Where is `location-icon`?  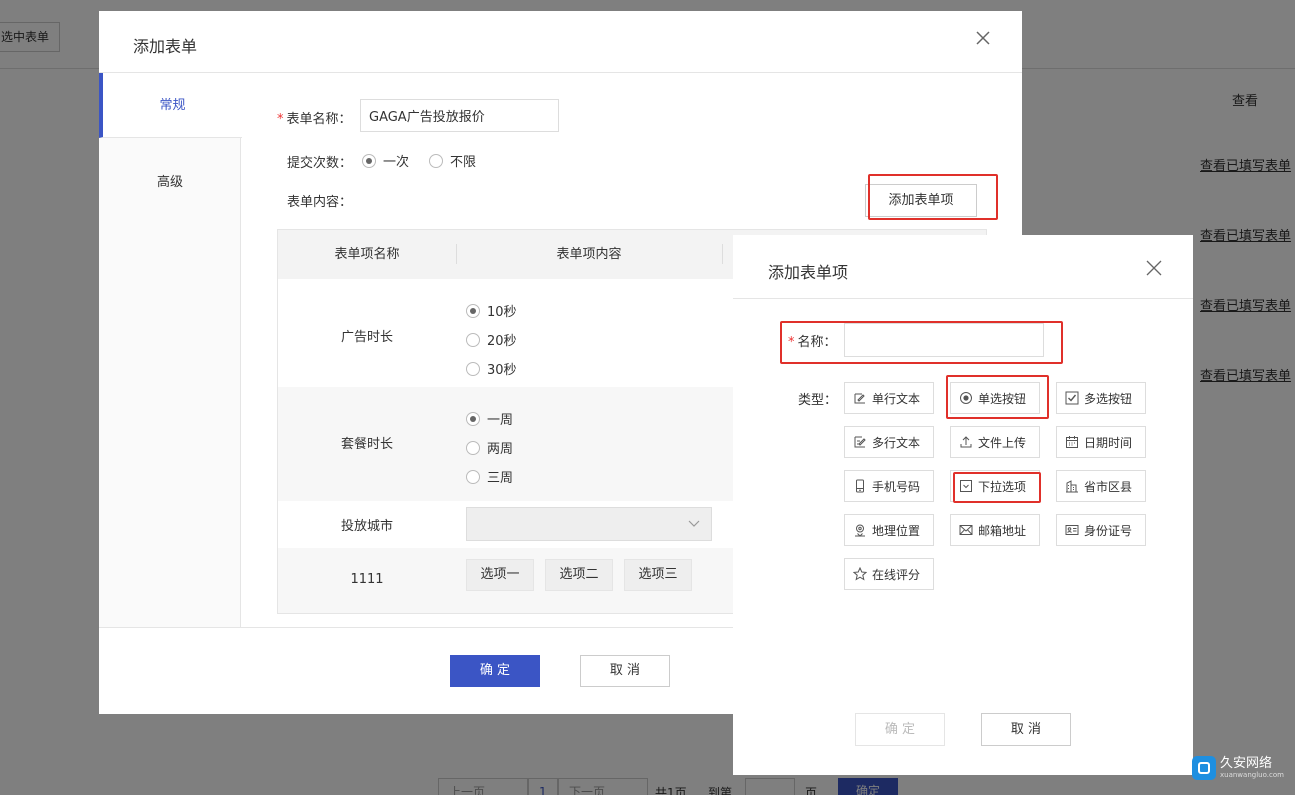 location-icon is located at coordinates (860, 530).